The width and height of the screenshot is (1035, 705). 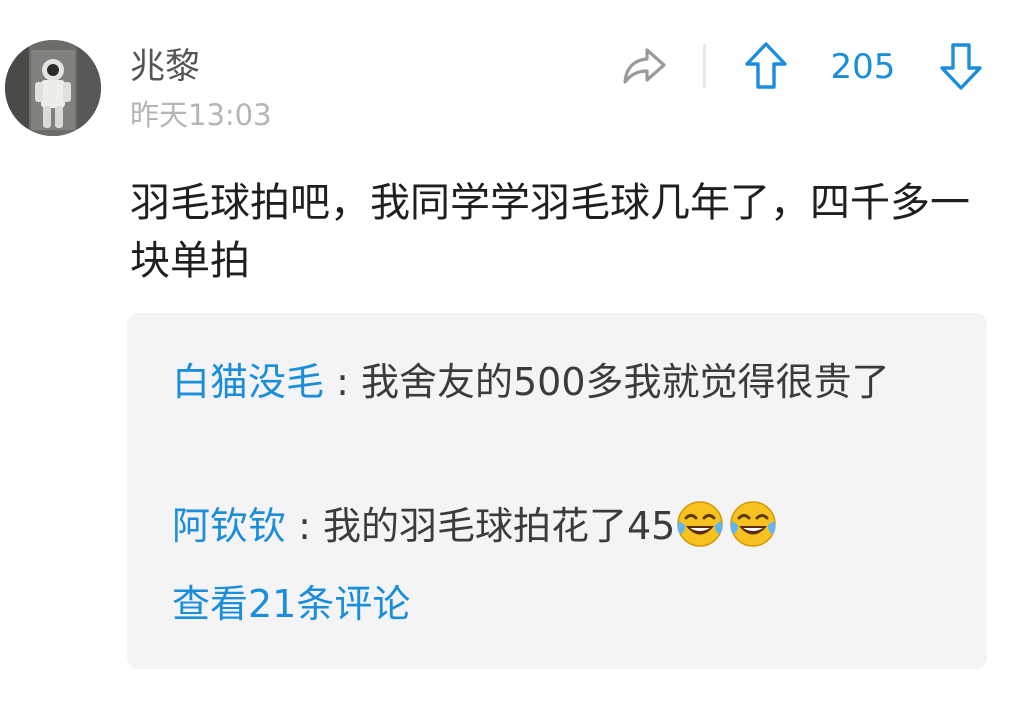 What do you see at coordinates (248, 382) in the screenshot?
I see `reply-author: 白猫没毛` at bounding box center [248, 382].